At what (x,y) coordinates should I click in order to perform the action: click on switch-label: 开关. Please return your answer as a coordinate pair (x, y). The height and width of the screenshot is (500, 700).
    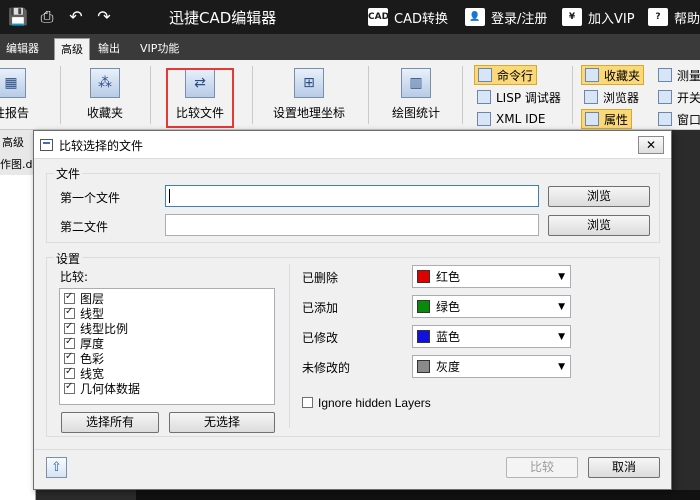
    Looking at the image, I should click on (688, 97).